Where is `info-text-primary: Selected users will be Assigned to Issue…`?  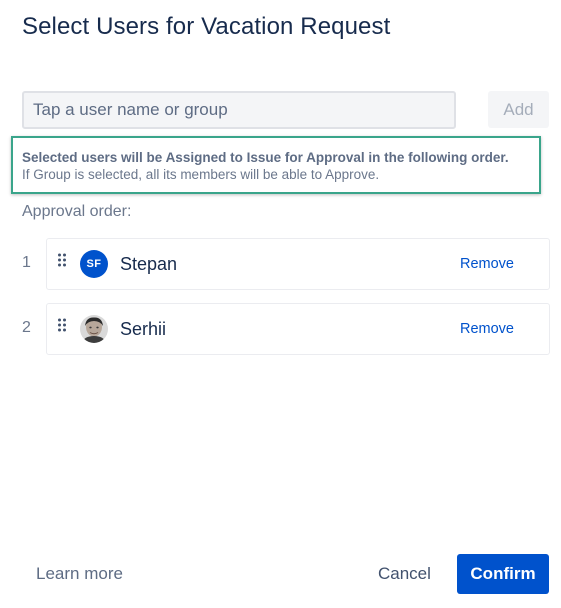 info-text-primary: Selected users will be Assigned to Issue… is located at coordinates (265, 157).